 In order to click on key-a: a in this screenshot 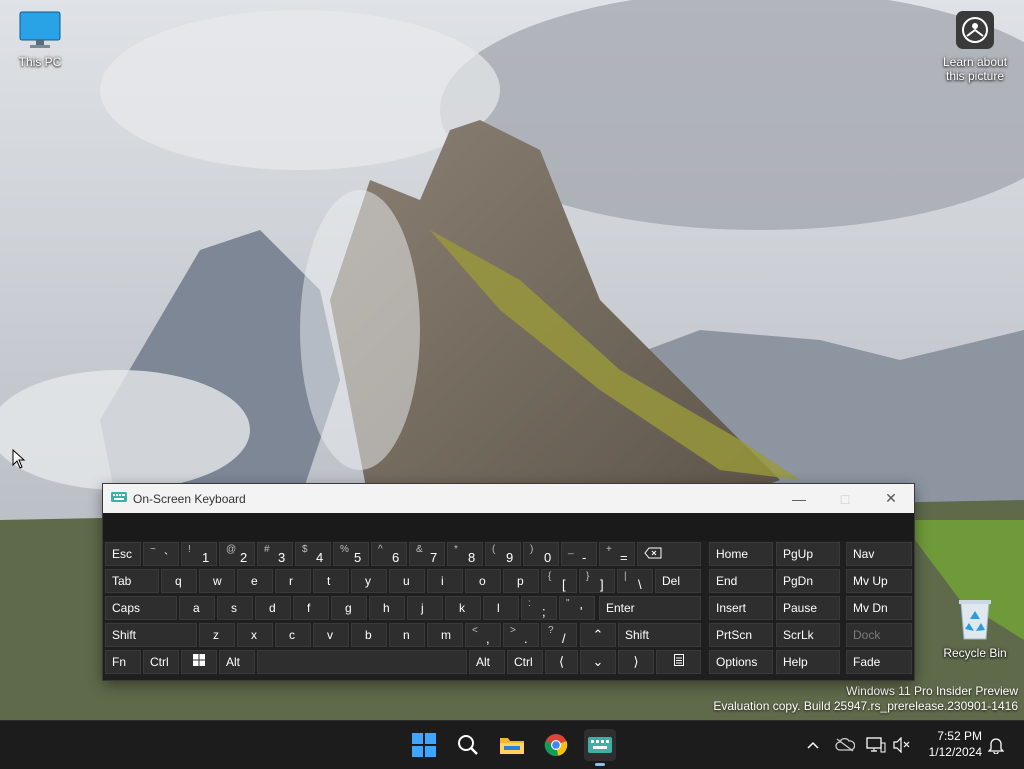, I will do `click(197, 608)`.